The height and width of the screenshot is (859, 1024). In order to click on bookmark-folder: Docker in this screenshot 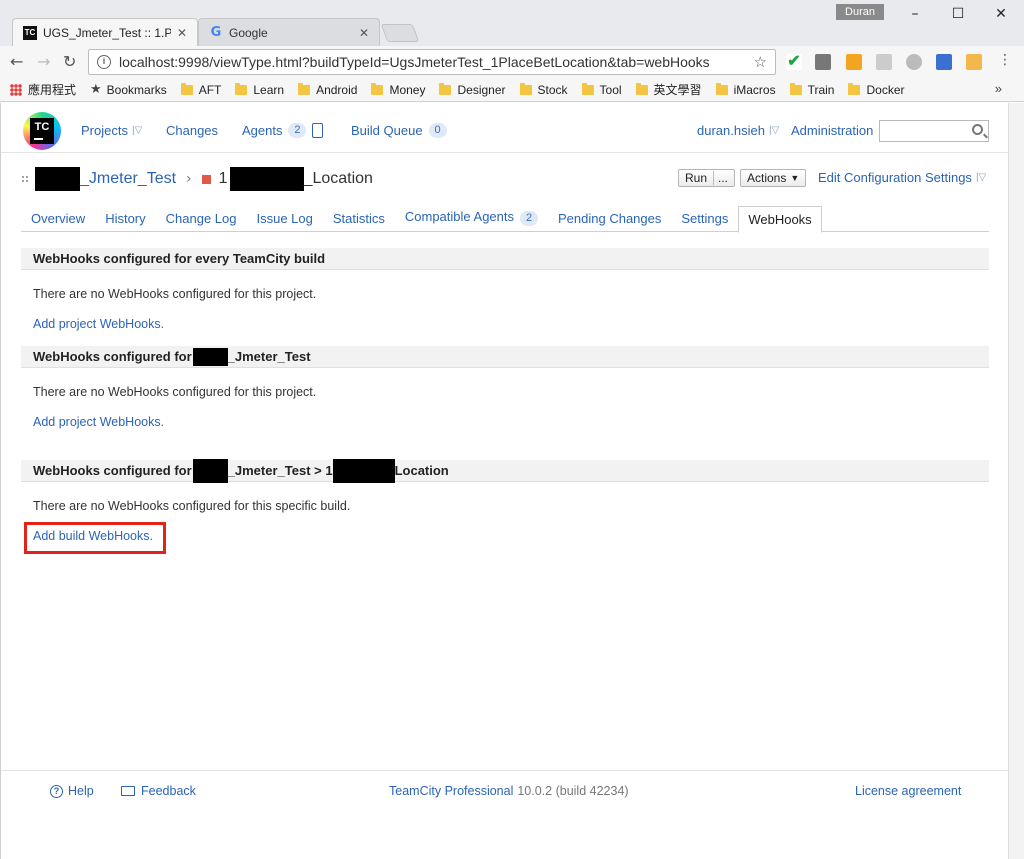, I will do `click(876, 89)`.